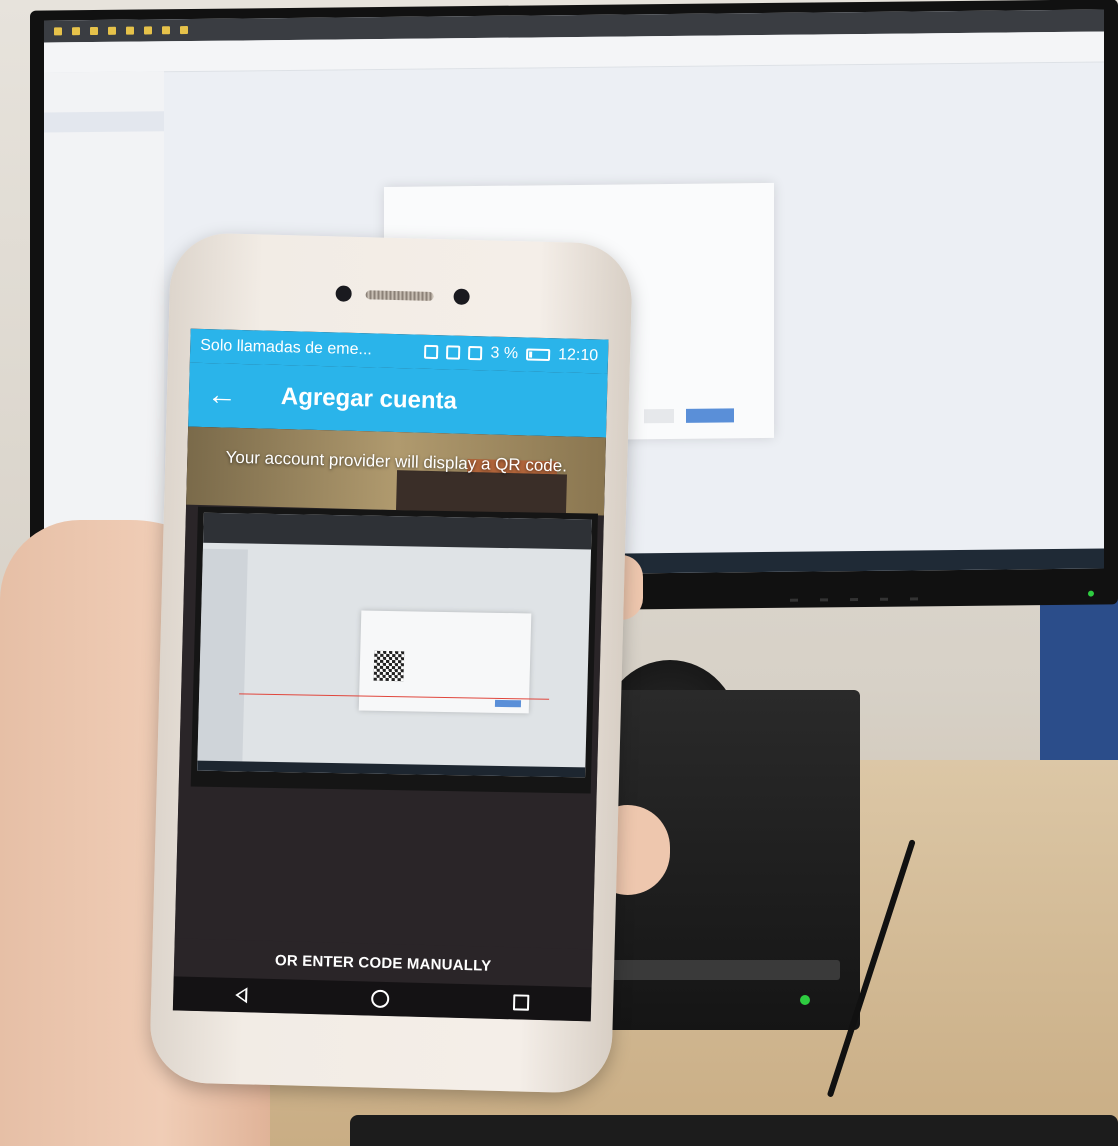 The height and width of the screenshot is (1146, 1118). Describe the element at coordinates (343, 293) in the screenshot. I see `proximity-sensor` at that location.